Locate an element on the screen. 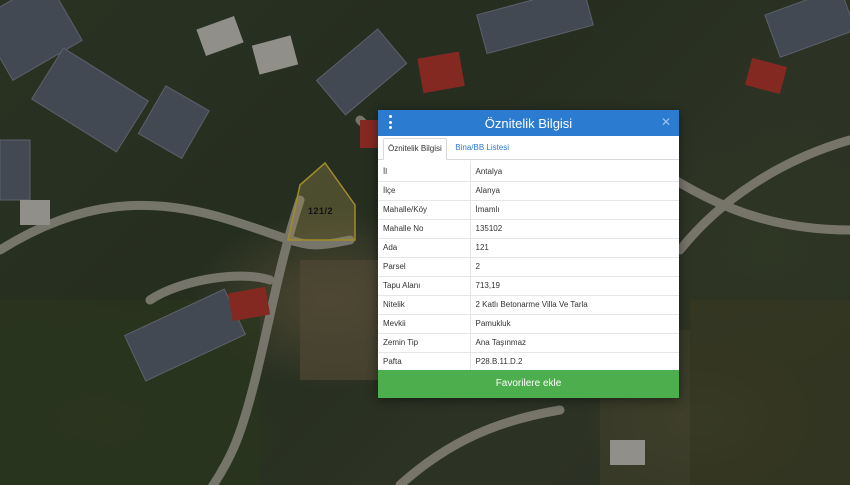 The width and height of the screenshot is (850, 485). row-key: Mevkii is located at coordinates (424, 324).